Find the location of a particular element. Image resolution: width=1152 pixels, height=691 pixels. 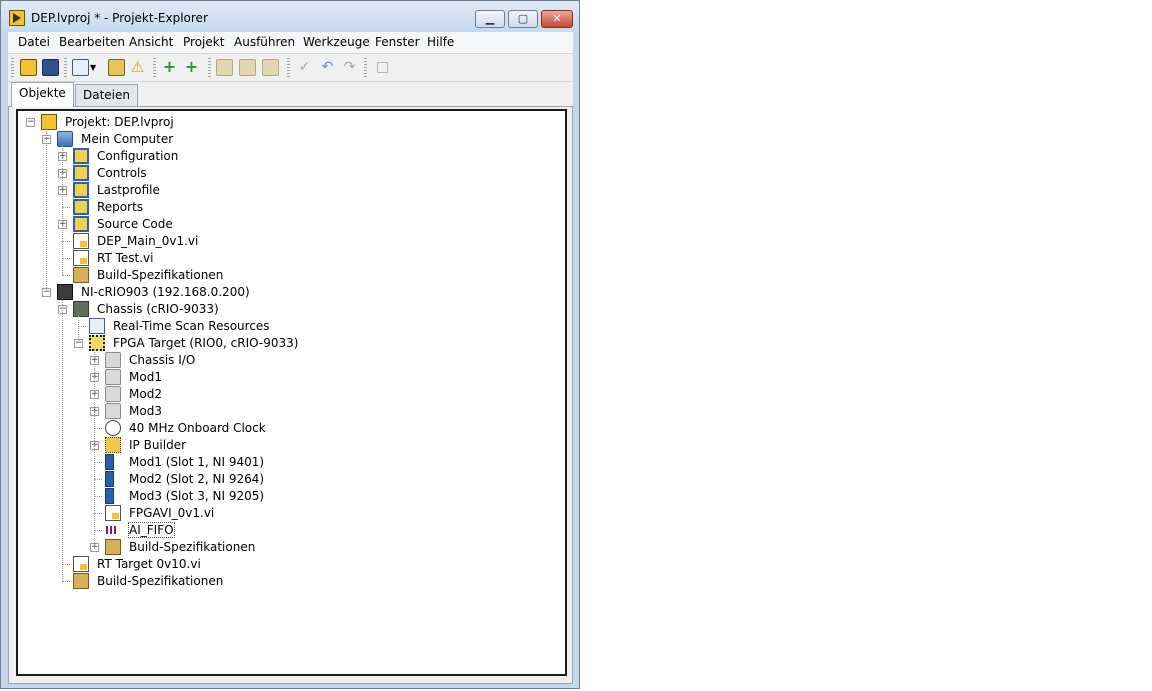

tree-row: + Mod1 is located at coordinates (291, 377).